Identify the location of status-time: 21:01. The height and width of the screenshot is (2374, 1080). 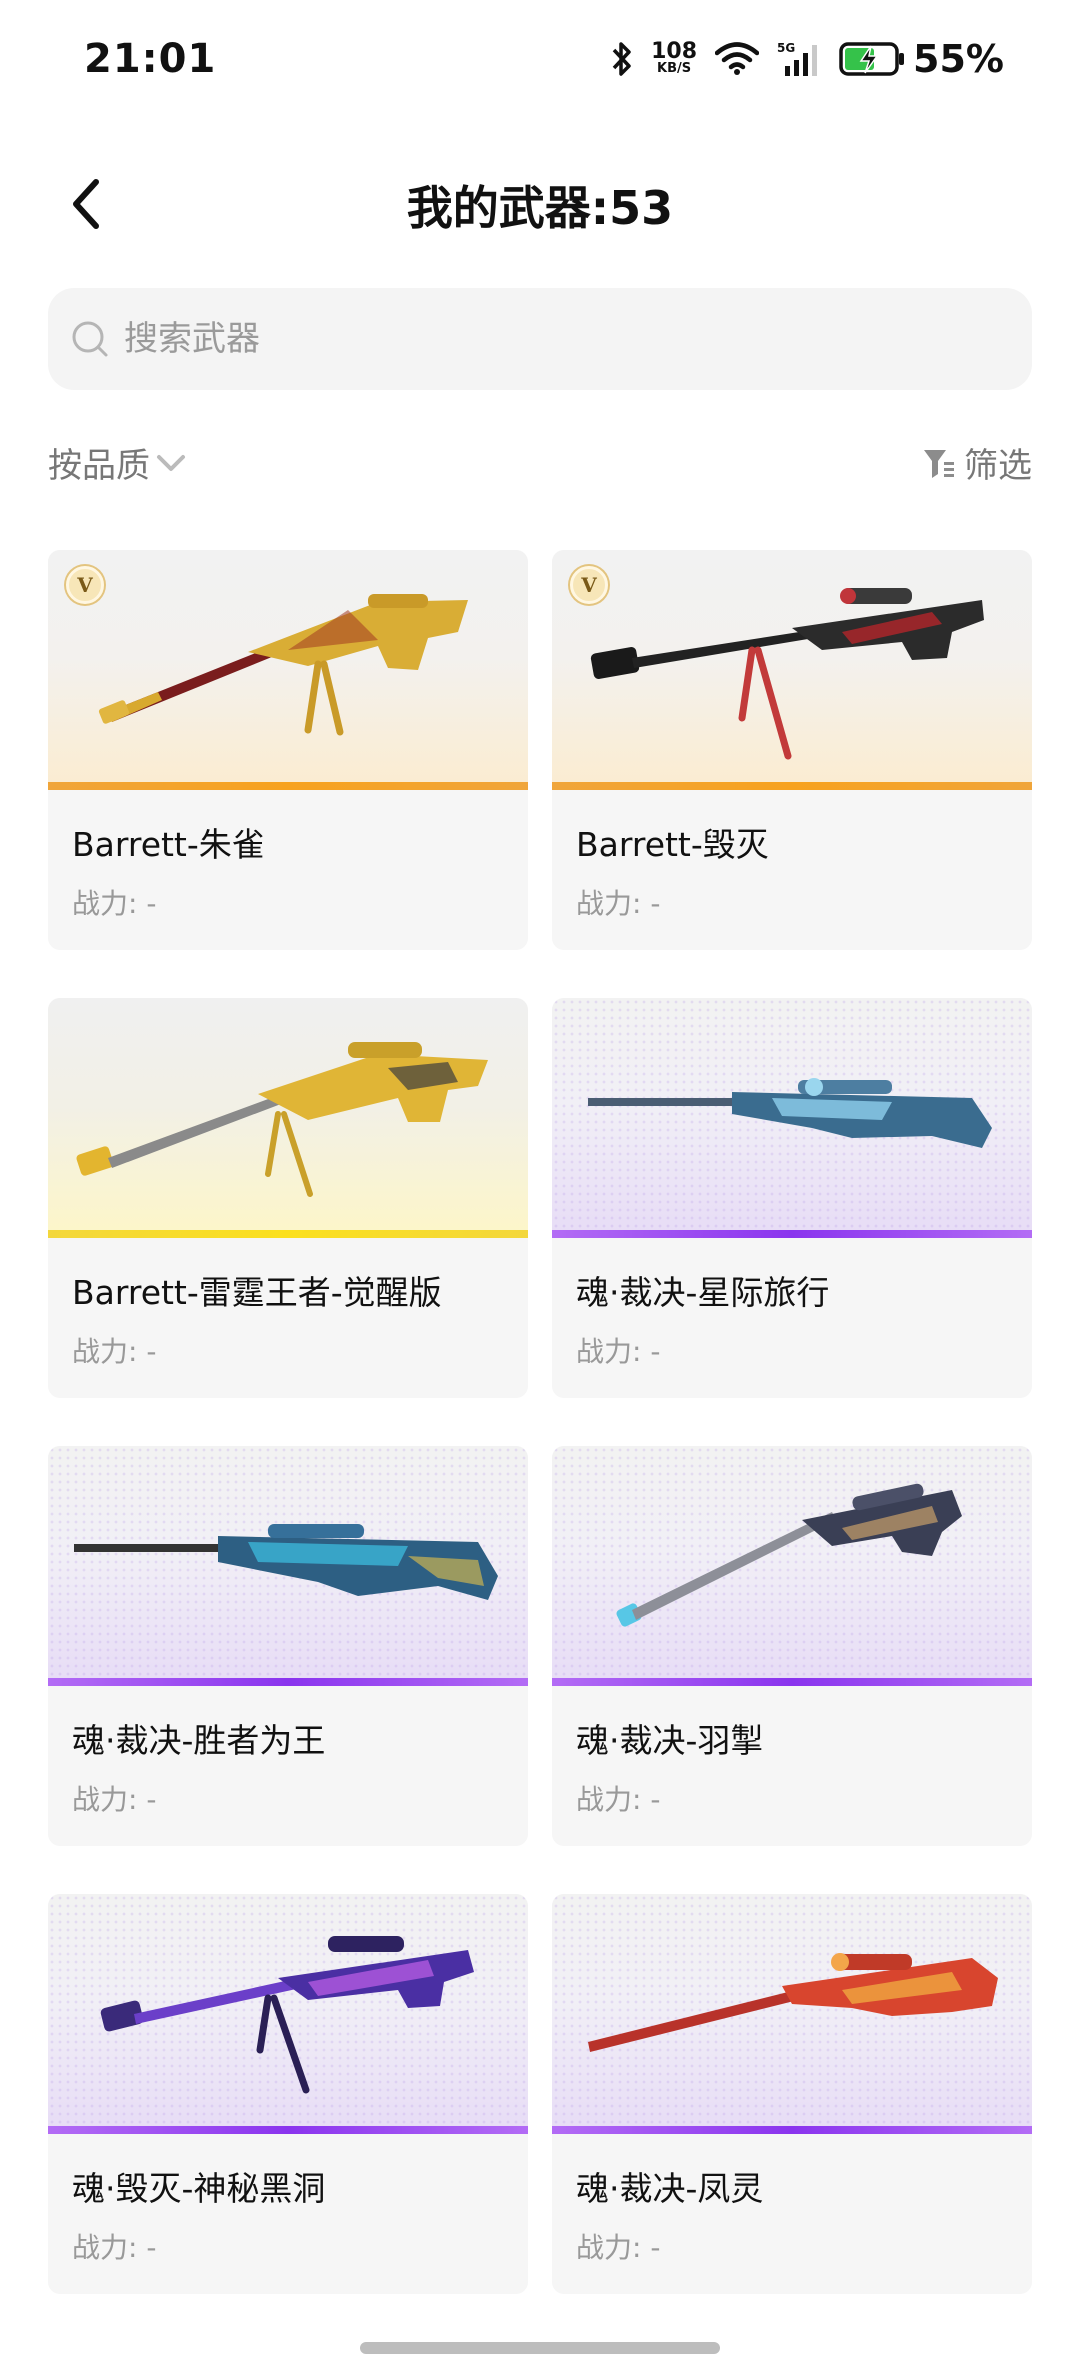
(150, 59).